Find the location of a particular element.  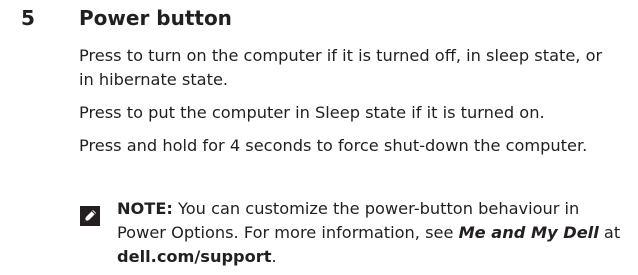

support-link: dell.com/support is located at coordinates (194, 256).